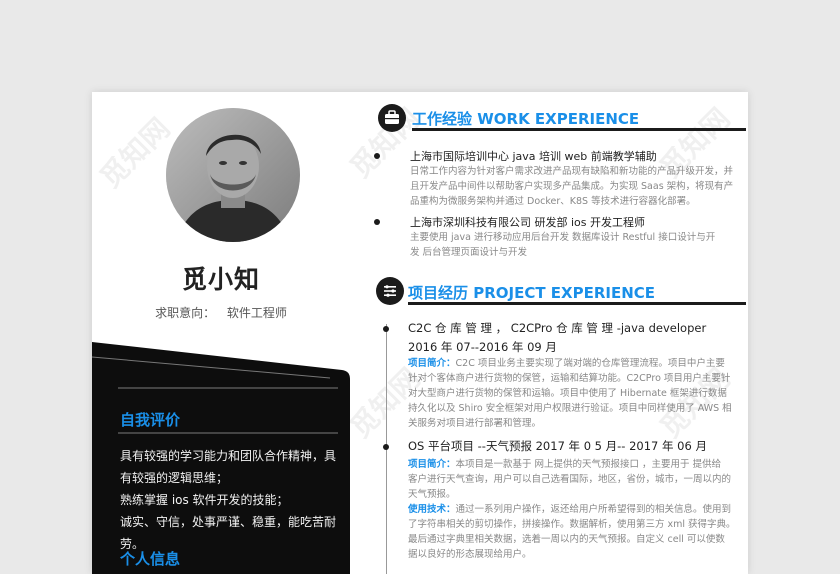 Image resolution: width=840 pixels, height=574 pixels. I want to click on list-icon, so click(390, 291).